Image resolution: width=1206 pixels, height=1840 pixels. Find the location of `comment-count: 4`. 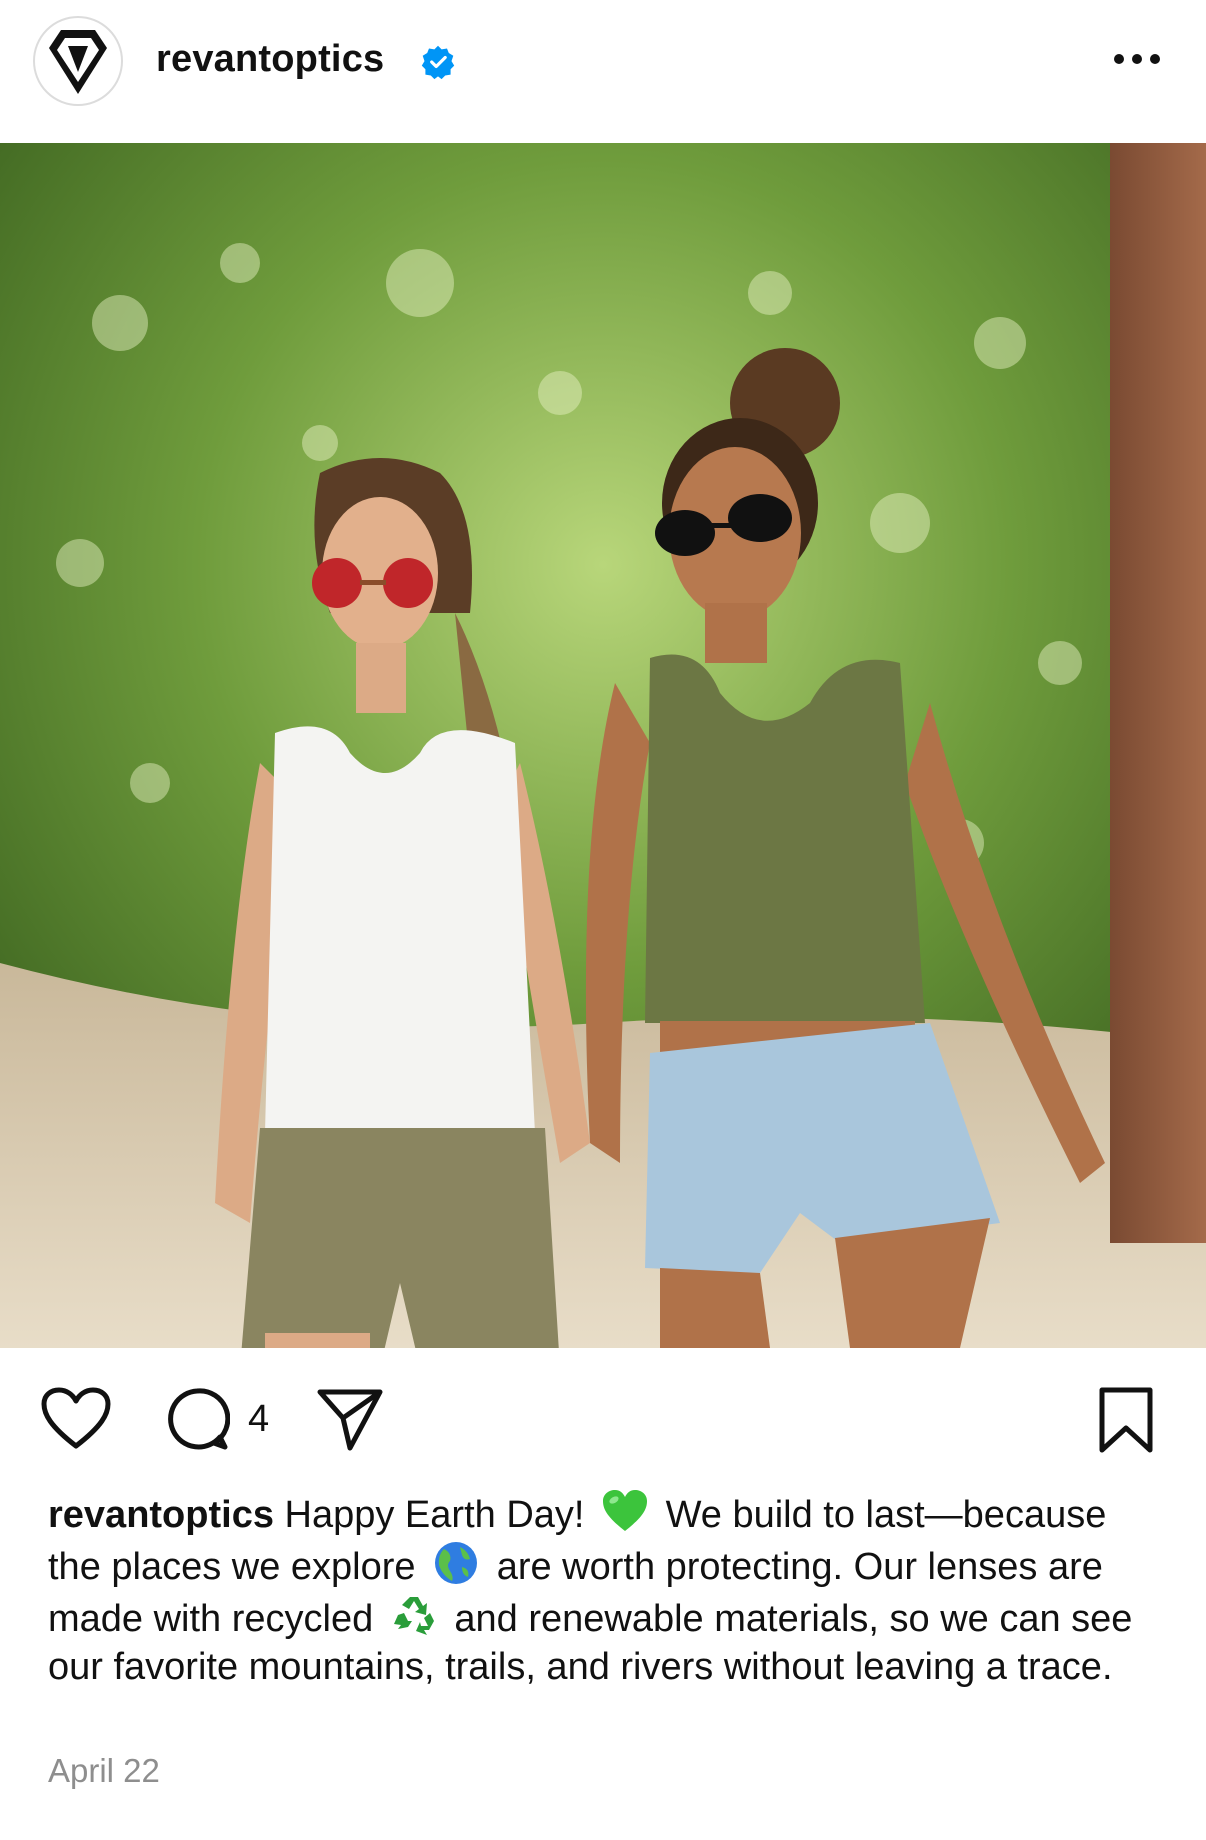

comment-count: 4 is located at coordinates (258, 1419).